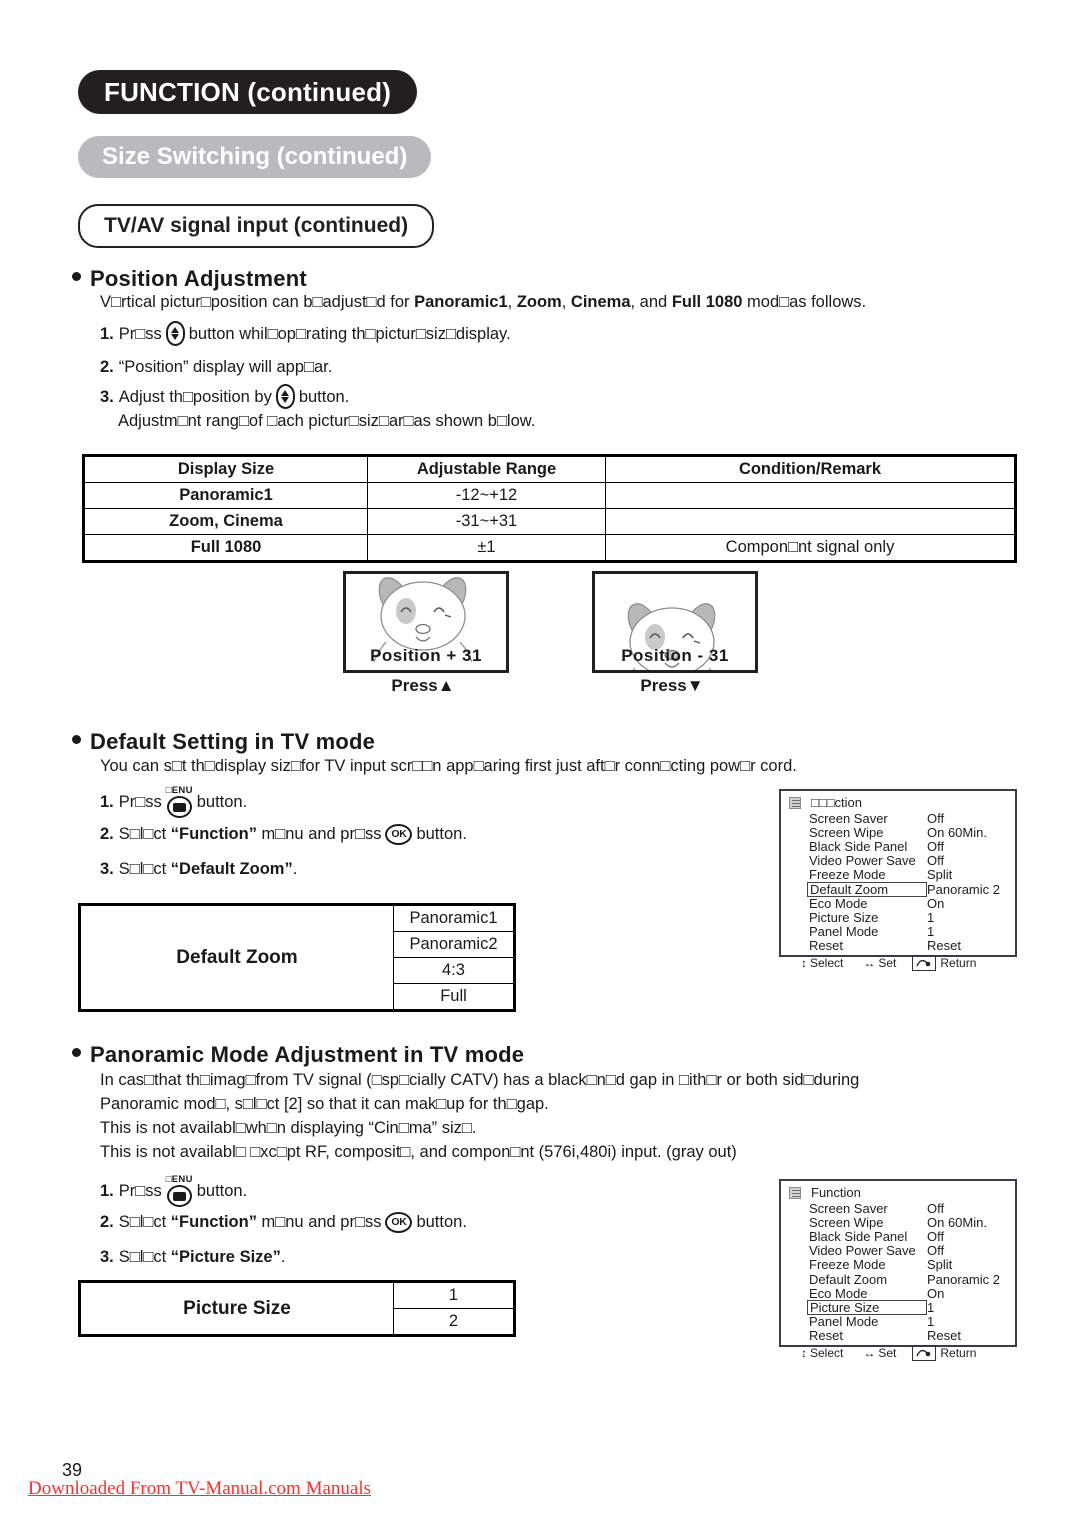 This screenshot has width=1080, height=1528. I want to click on section-heading-label: Default Setting in TV mode, so click(233, 741).